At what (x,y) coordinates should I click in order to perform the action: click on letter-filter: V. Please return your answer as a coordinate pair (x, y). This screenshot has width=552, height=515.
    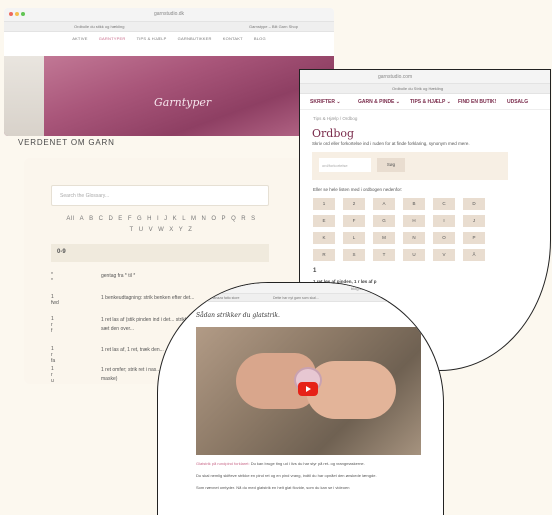
    Looking at the image, I should click on (151, 230).